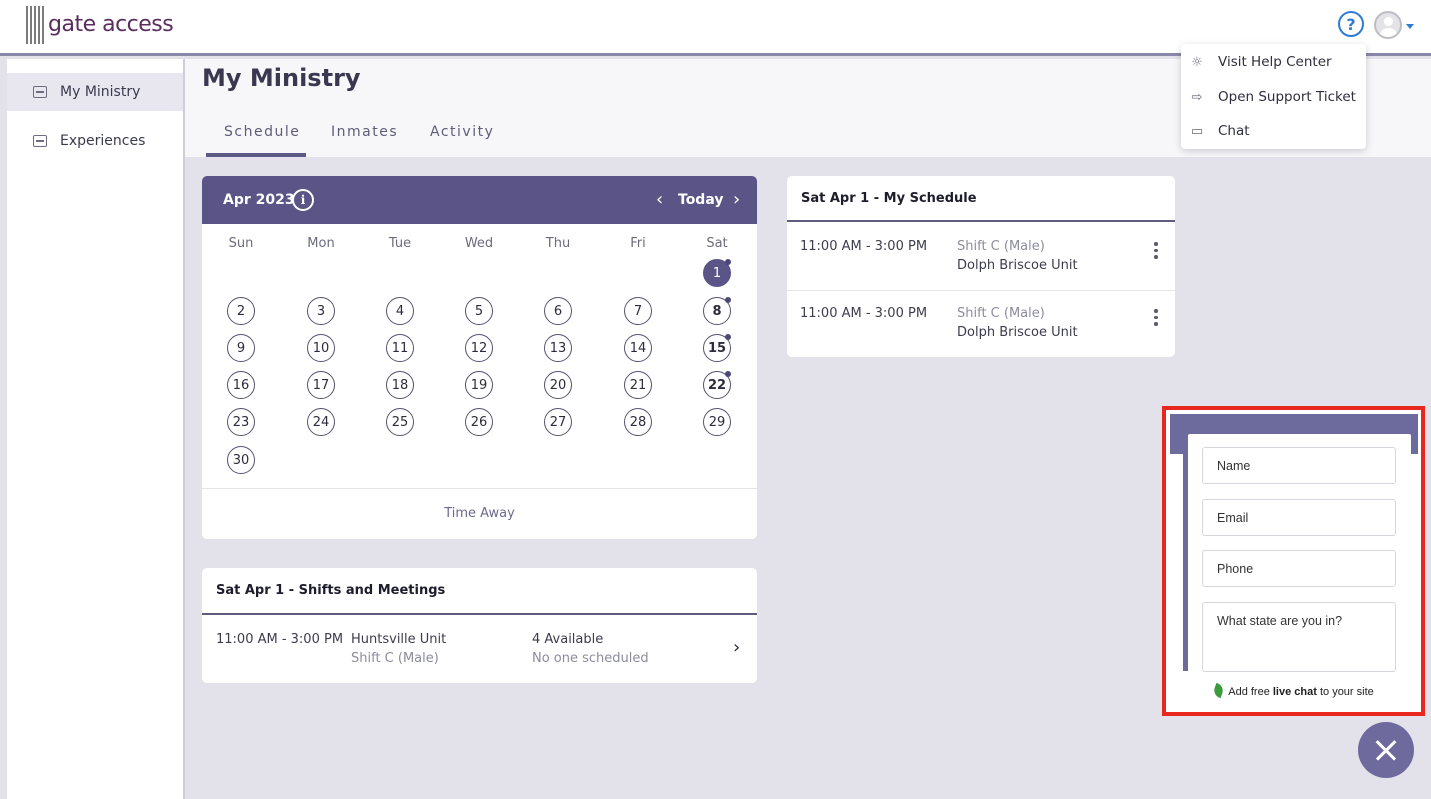 The image size is (1431, 799). I want to click on chat-email-field: Email, so click(1299, 517).